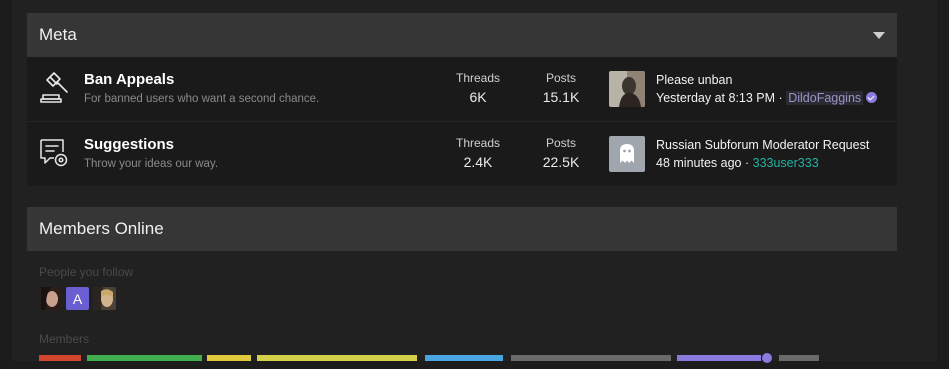 This screenshot has height=369, width=949. Describe the element at coordinates (715, 98) in the screenshot. I see `last-post-time: Yesterday at 8:13 PM` at that location.